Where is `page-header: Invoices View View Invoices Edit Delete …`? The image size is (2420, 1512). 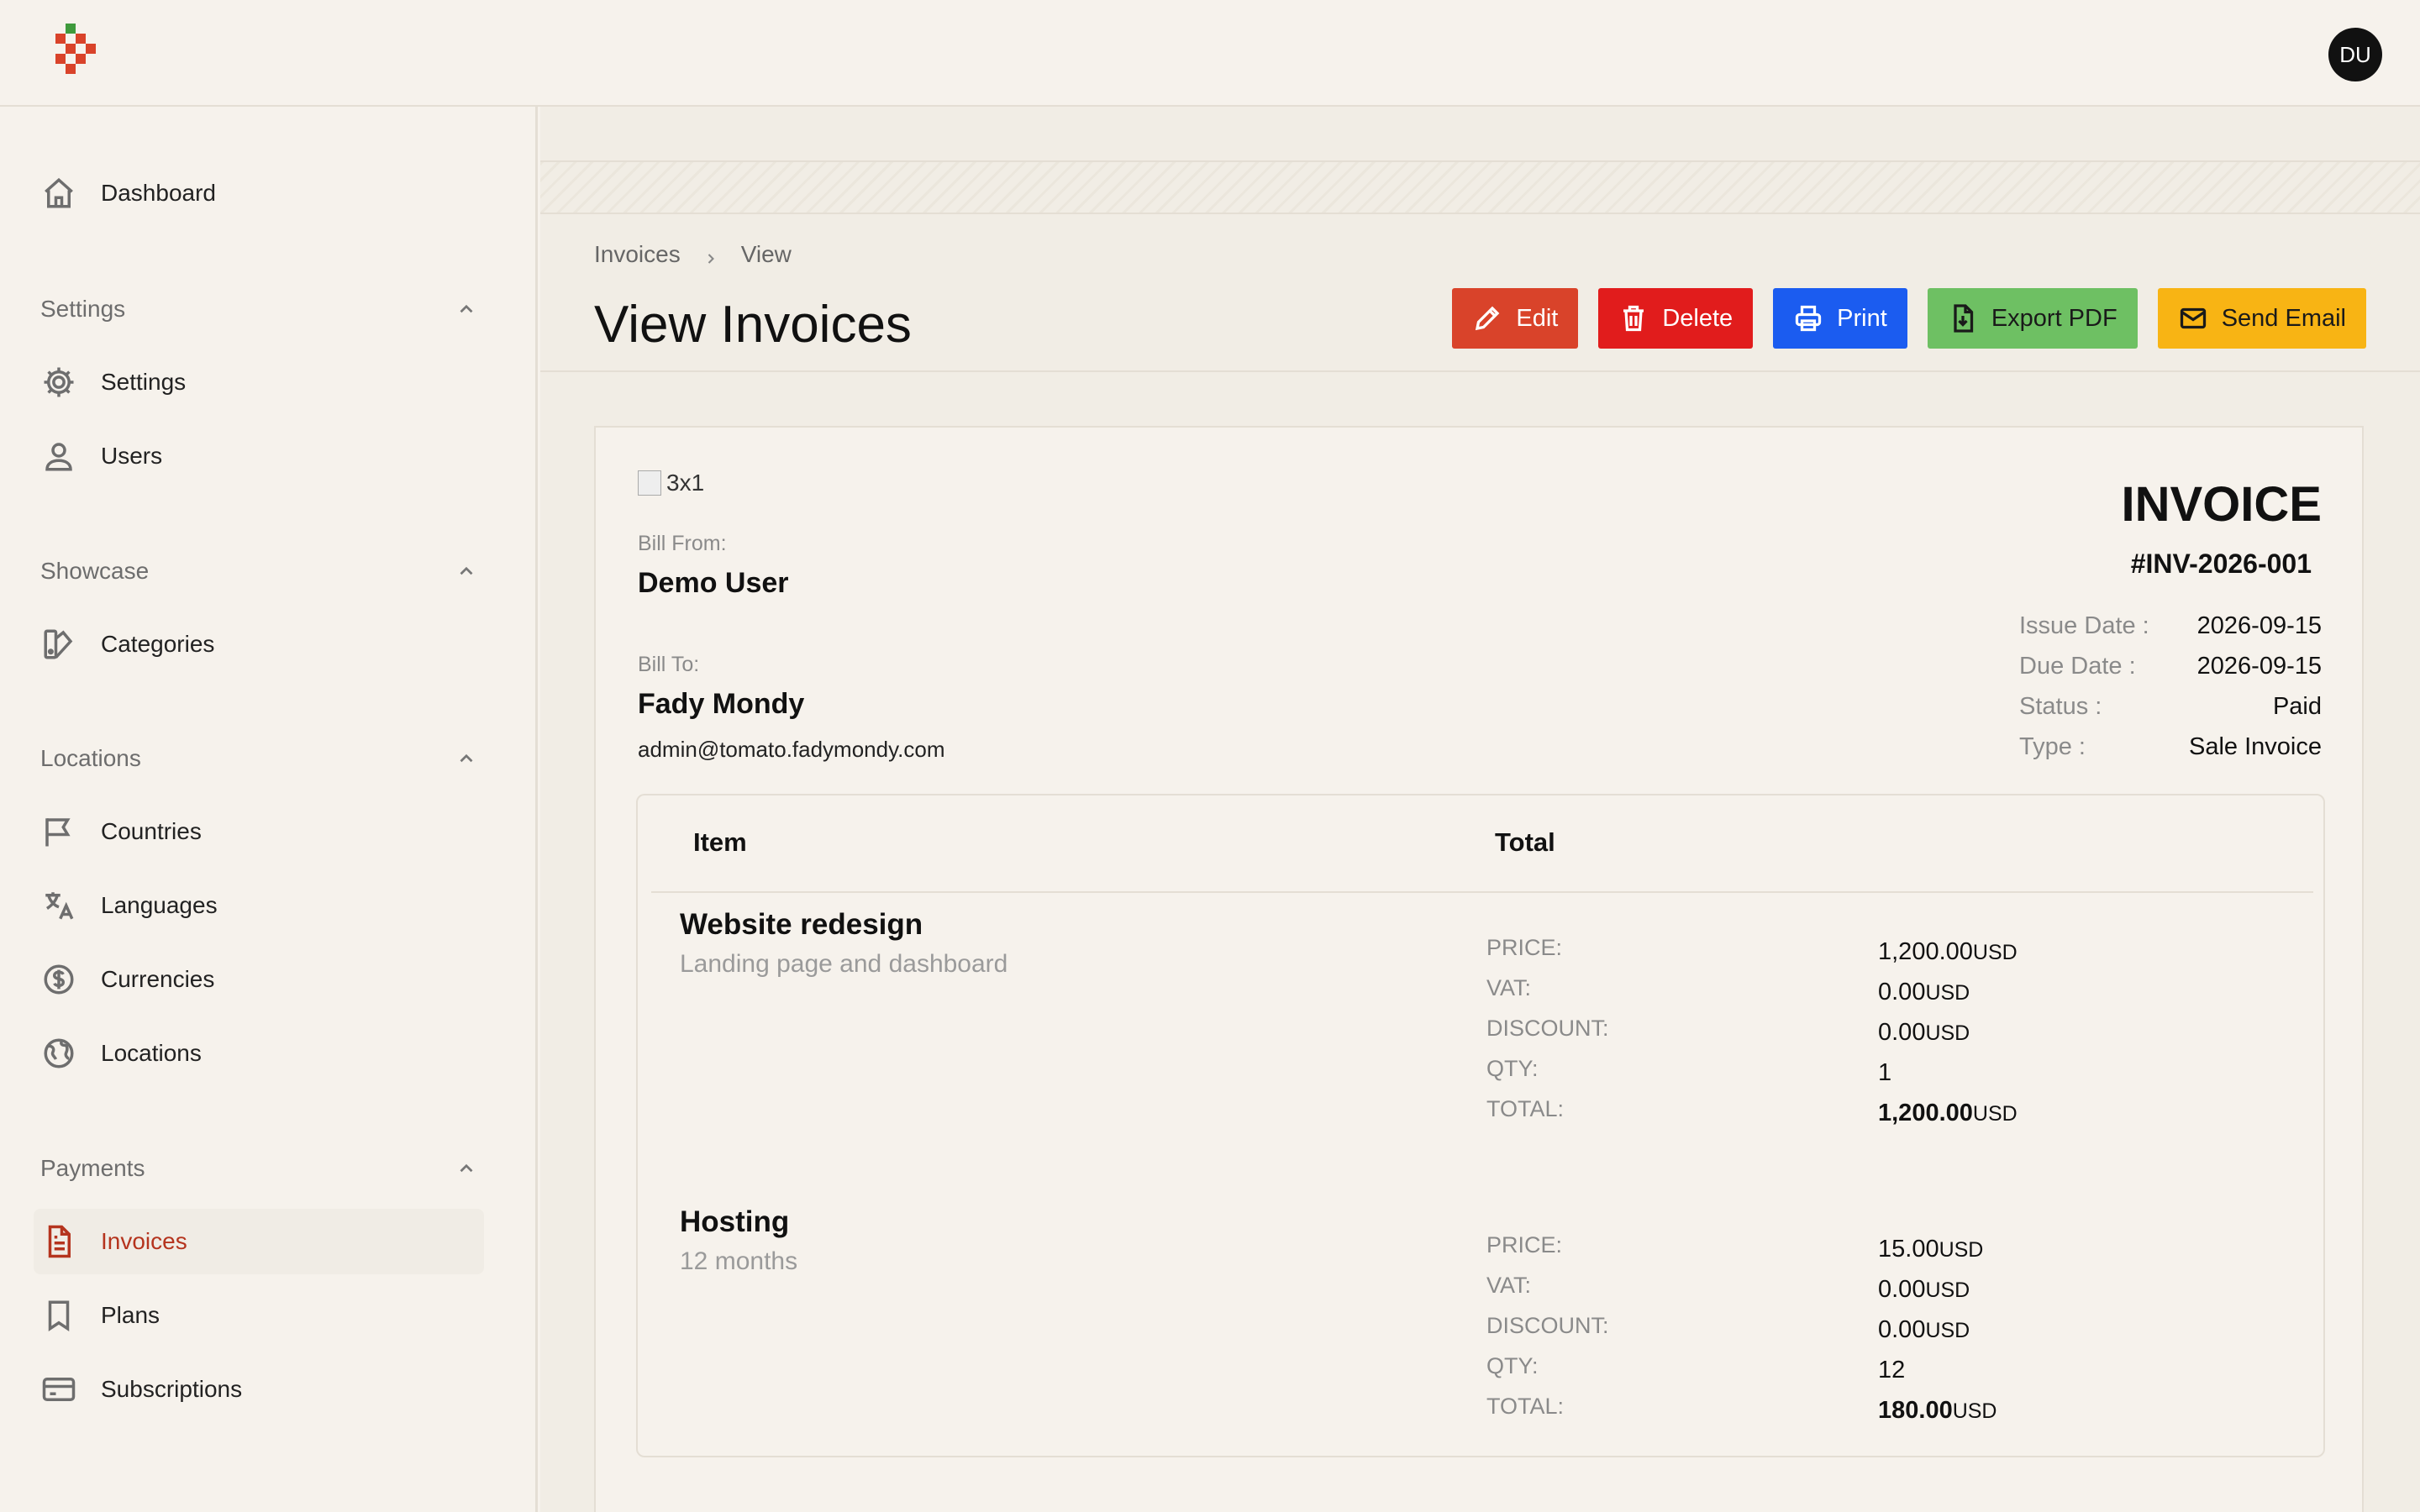
page-header: Invoices View View Invoices Edit Delete … is located at coordinates (1480, 293).